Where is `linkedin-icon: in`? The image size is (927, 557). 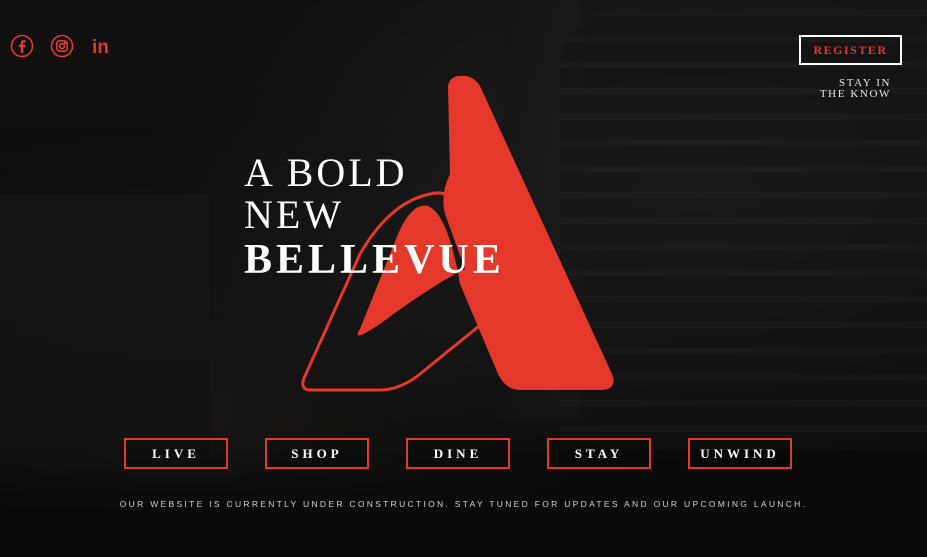
linkedin-icon: in is located at coordinates (102, 46).